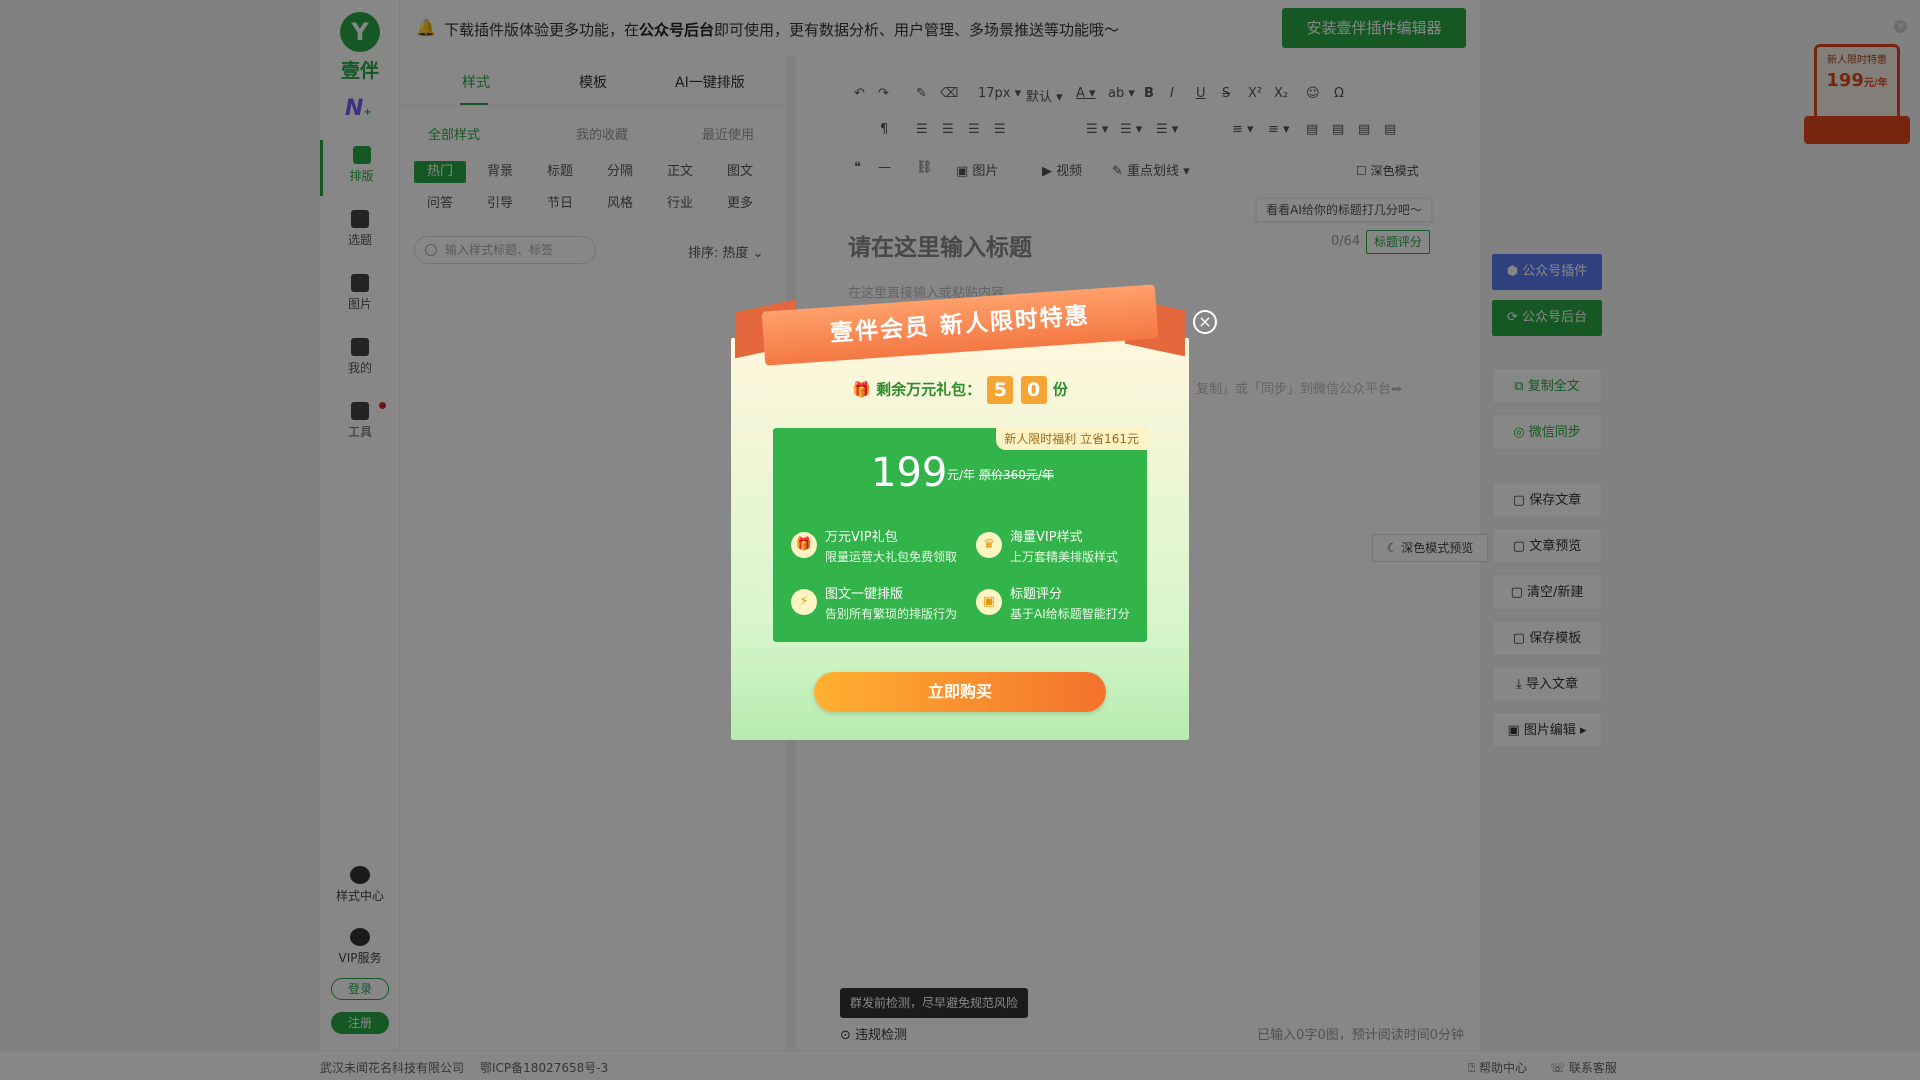 The width and height of the screenshot is (1920, 1080). Describe the element at coordinates (804, 602) in the screenshot. I see `lightning-icon: ⚡` at that location.